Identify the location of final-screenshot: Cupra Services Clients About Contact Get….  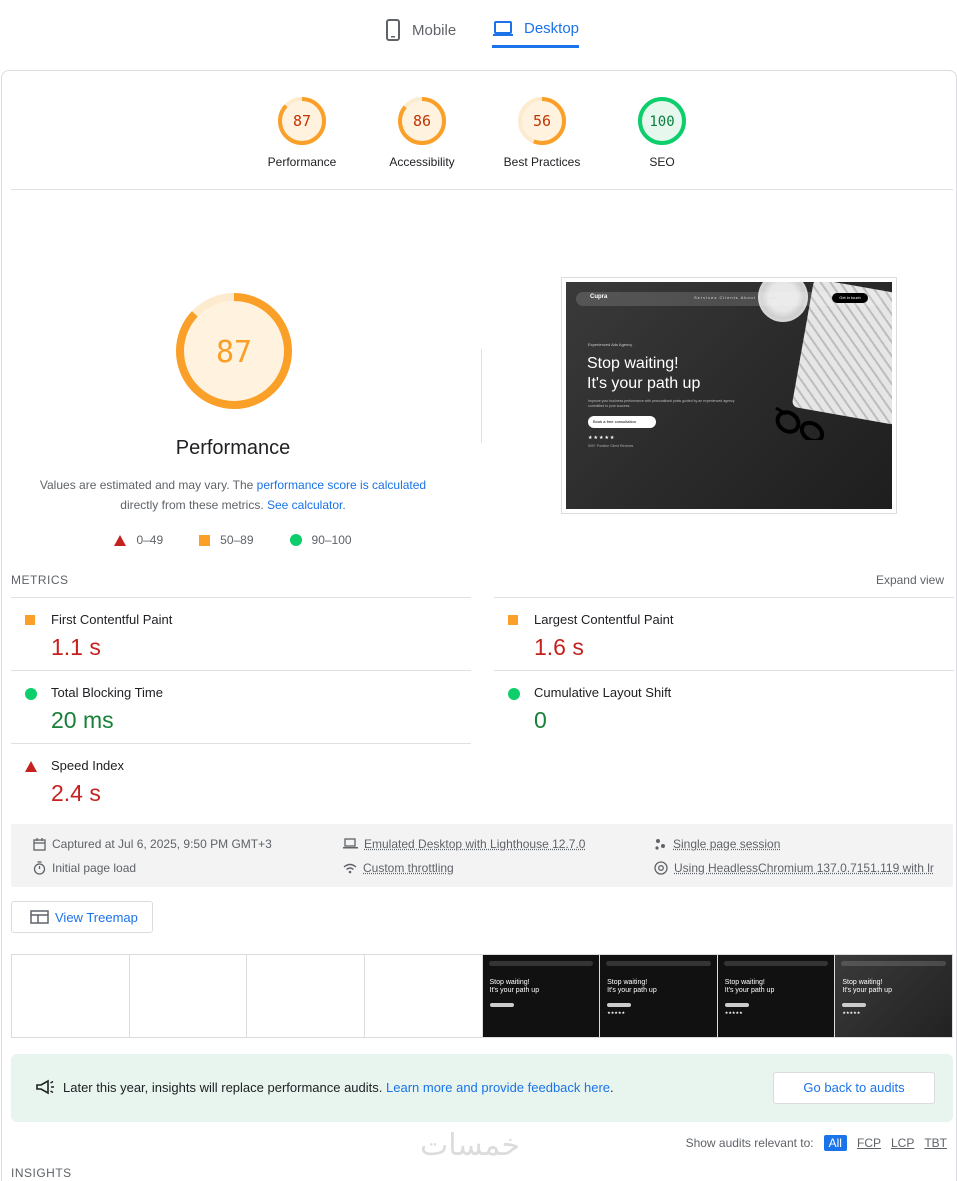
(729, 395).